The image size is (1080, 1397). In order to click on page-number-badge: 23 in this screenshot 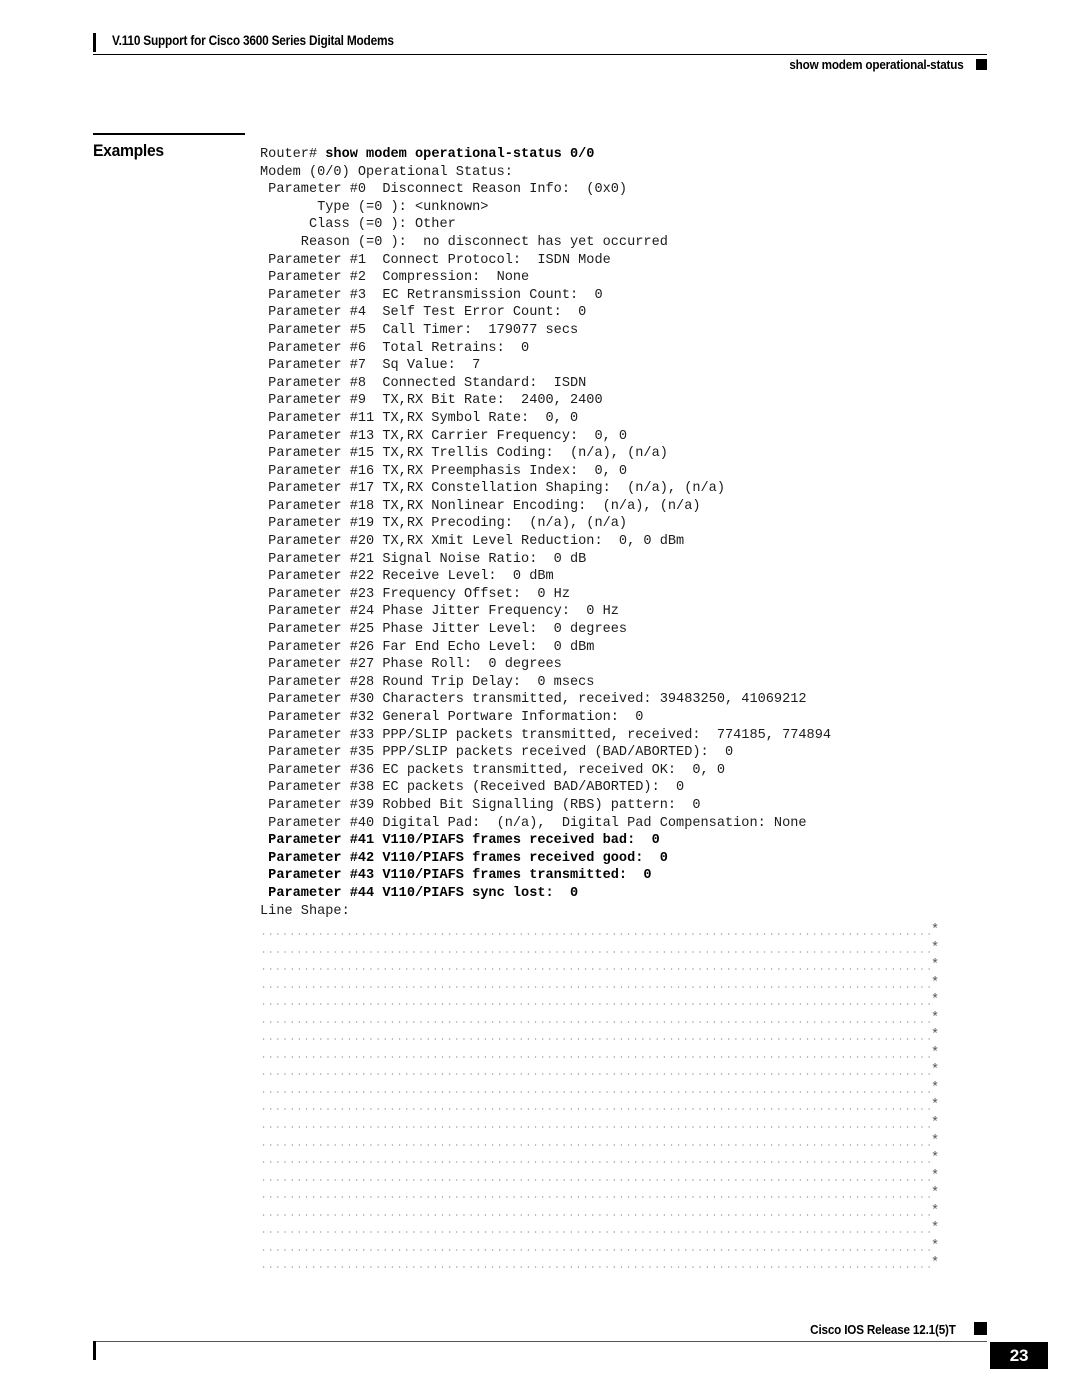, I will do `click(1019, 1355)`.